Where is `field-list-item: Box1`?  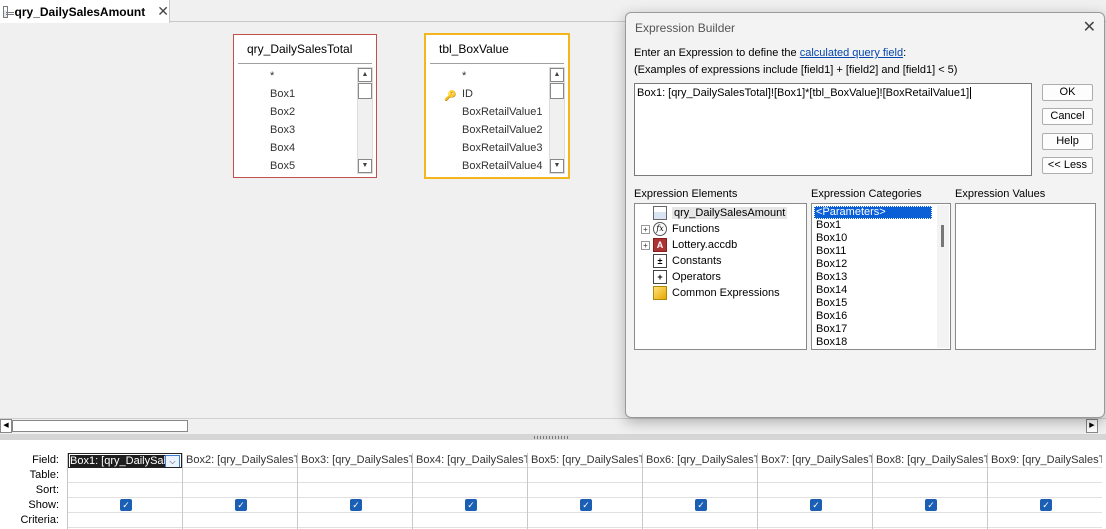
field-list-item: Box1 is located at coordinates (296, 94).